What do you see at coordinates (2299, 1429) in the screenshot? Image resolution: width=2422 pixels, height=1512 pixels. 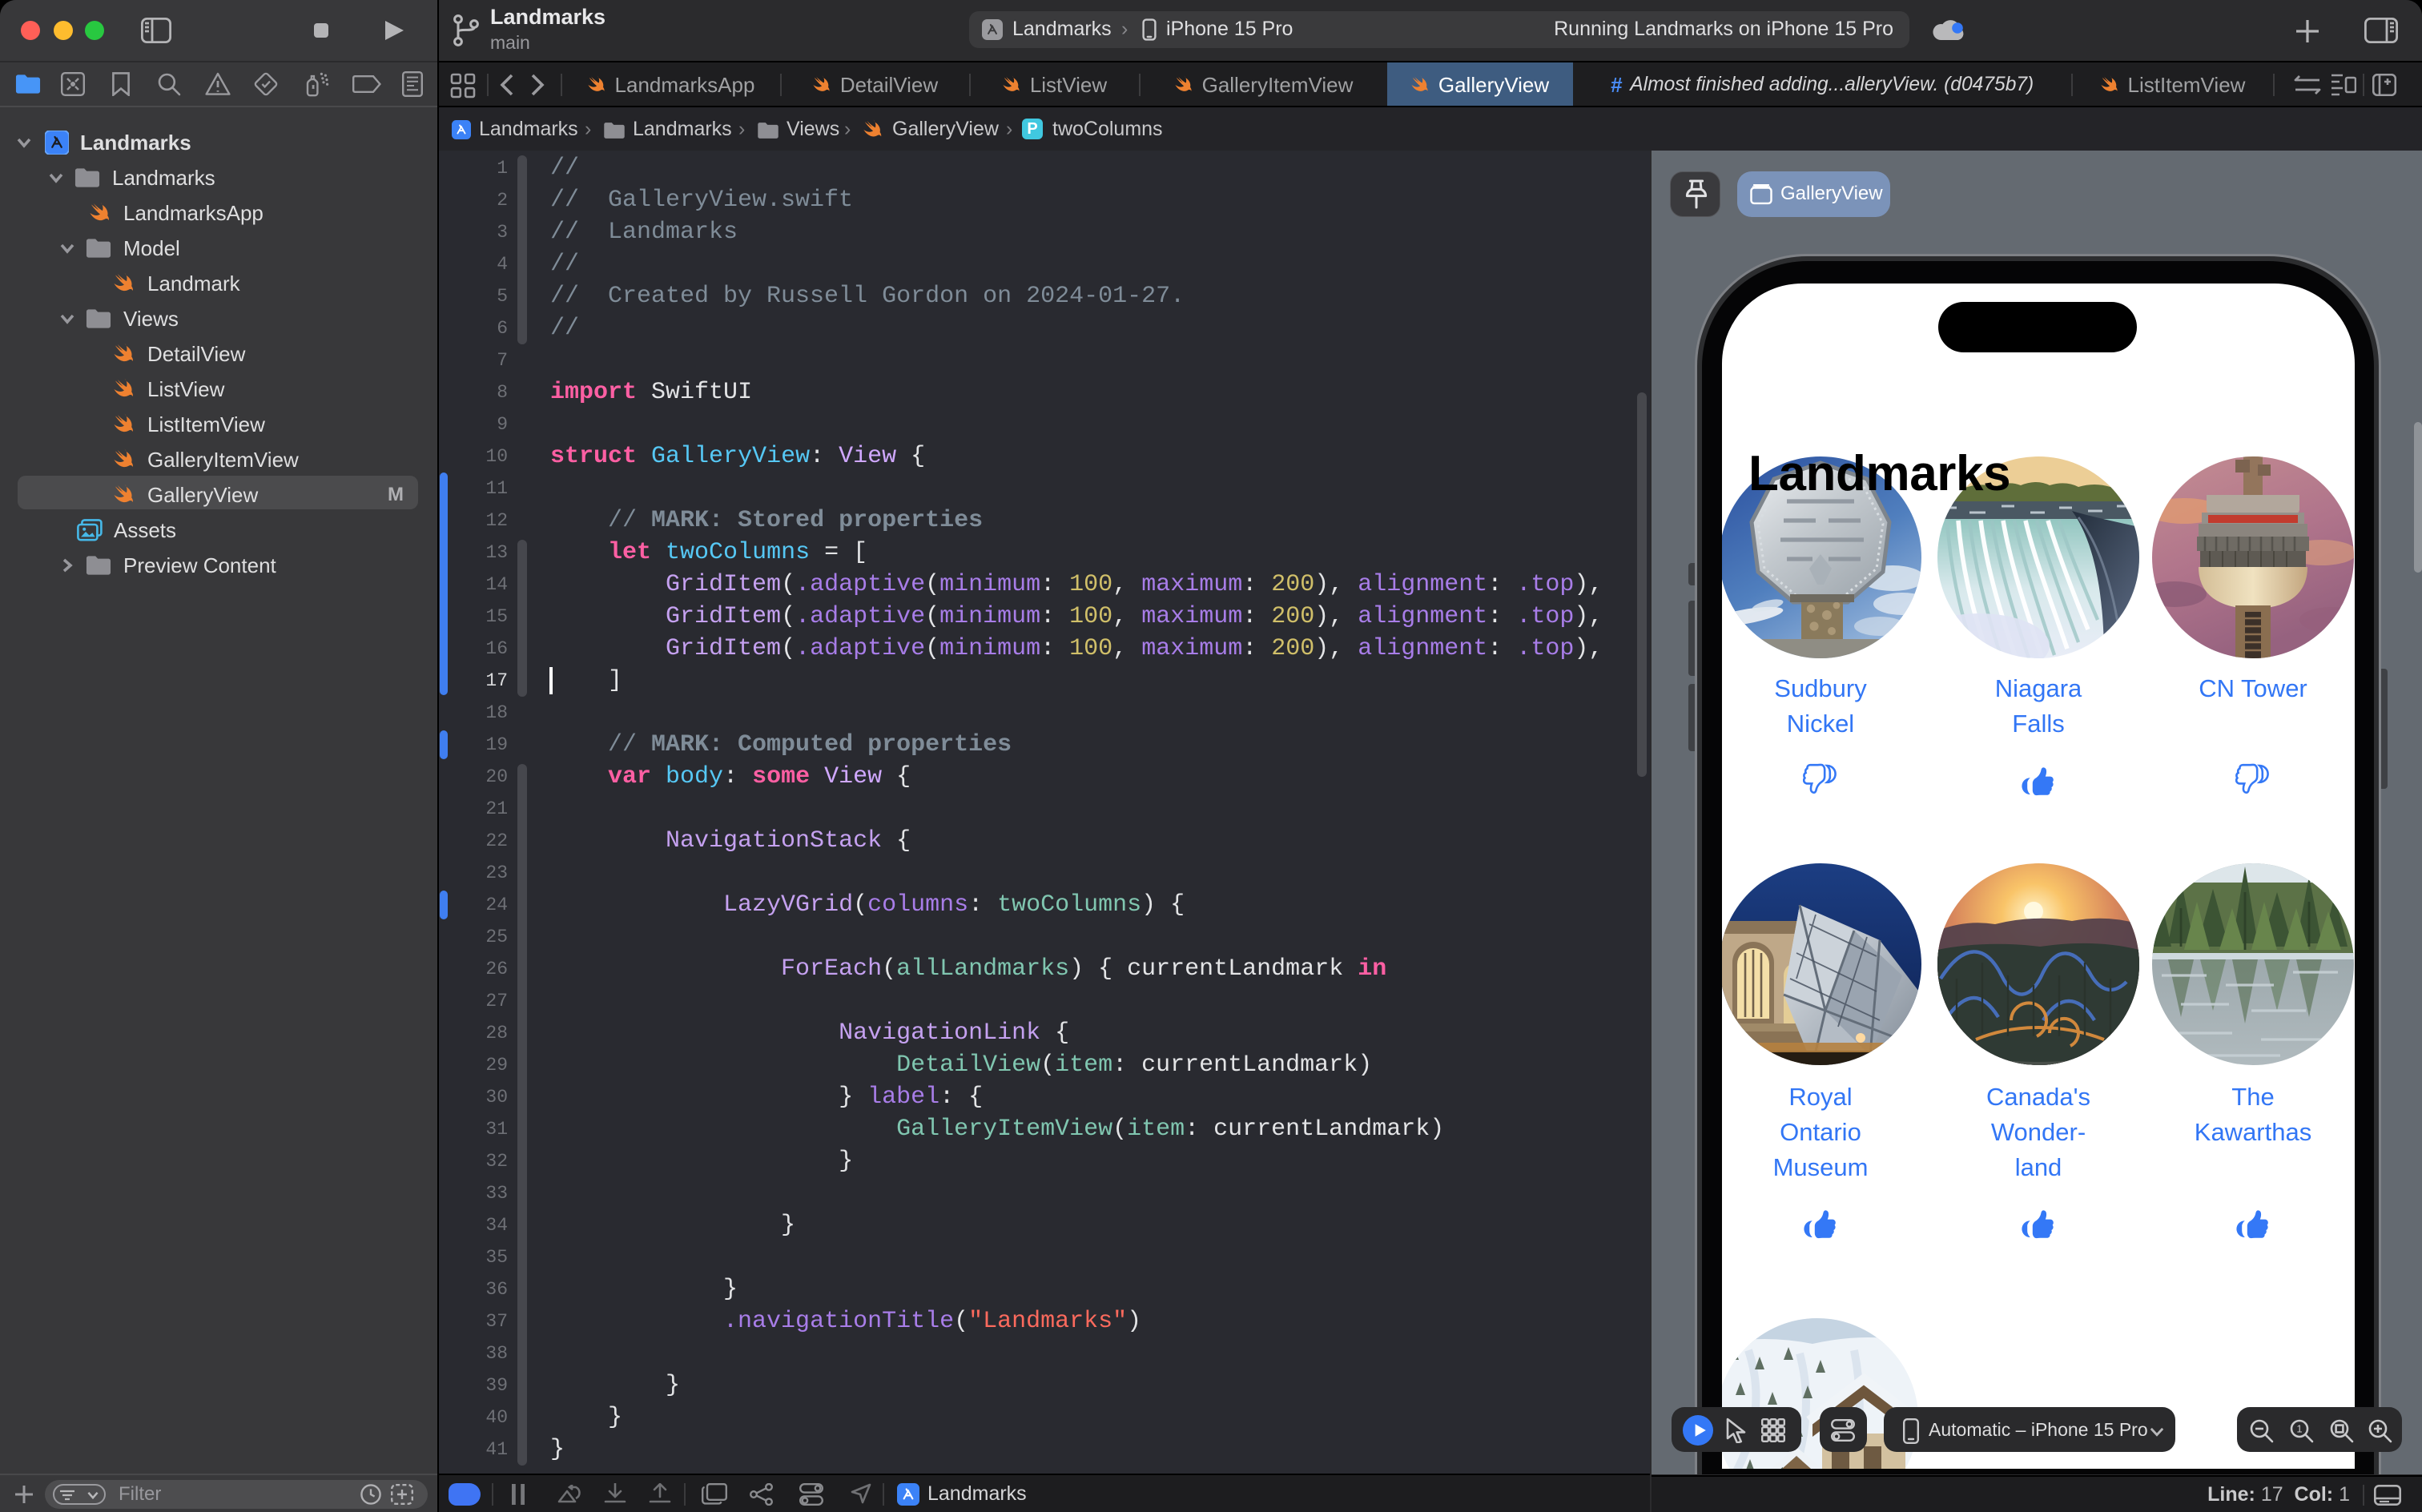 I see `svg-text: 1` at bounding box center [2299, 1429].